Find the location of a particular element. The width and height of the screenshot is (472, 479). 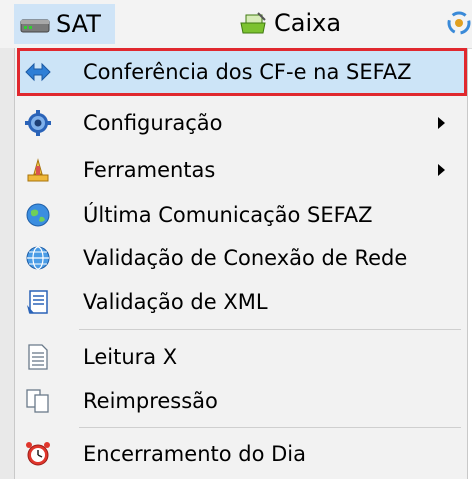

gear-icon is located at coordinates (38, 123).